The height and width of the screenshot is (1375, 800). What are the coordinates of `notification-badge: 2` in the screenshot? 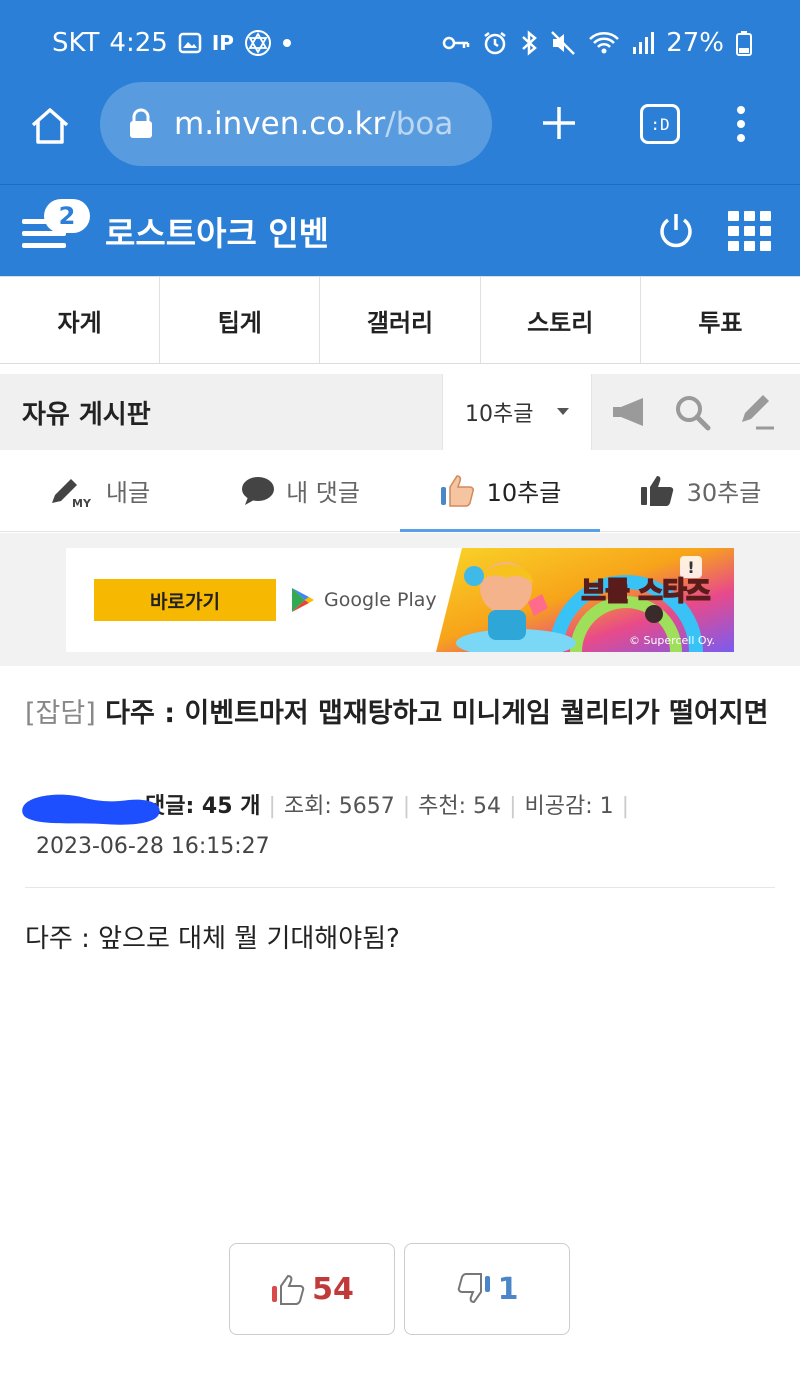 It's located at (67, 216).